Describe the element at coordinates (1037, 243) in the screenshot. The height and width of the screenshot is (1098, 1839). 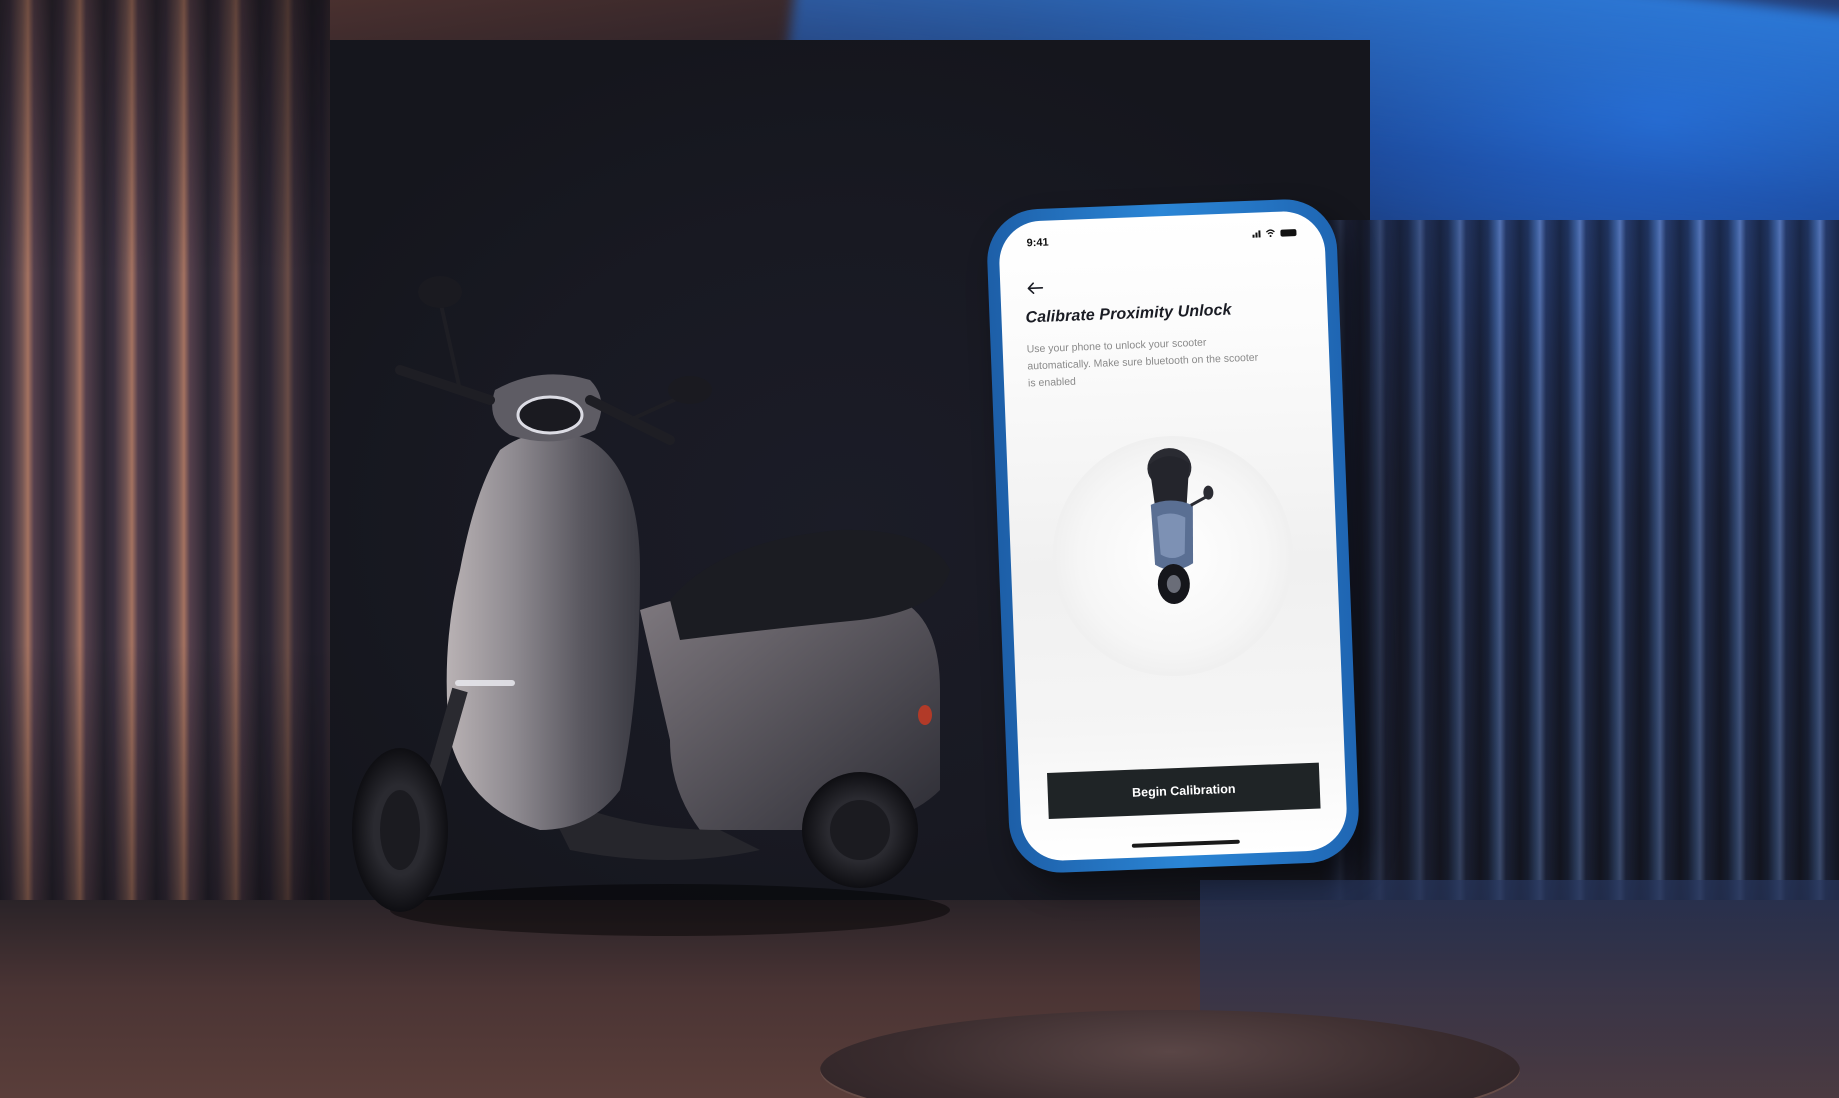
I see `status-time: 9:41` at that location.